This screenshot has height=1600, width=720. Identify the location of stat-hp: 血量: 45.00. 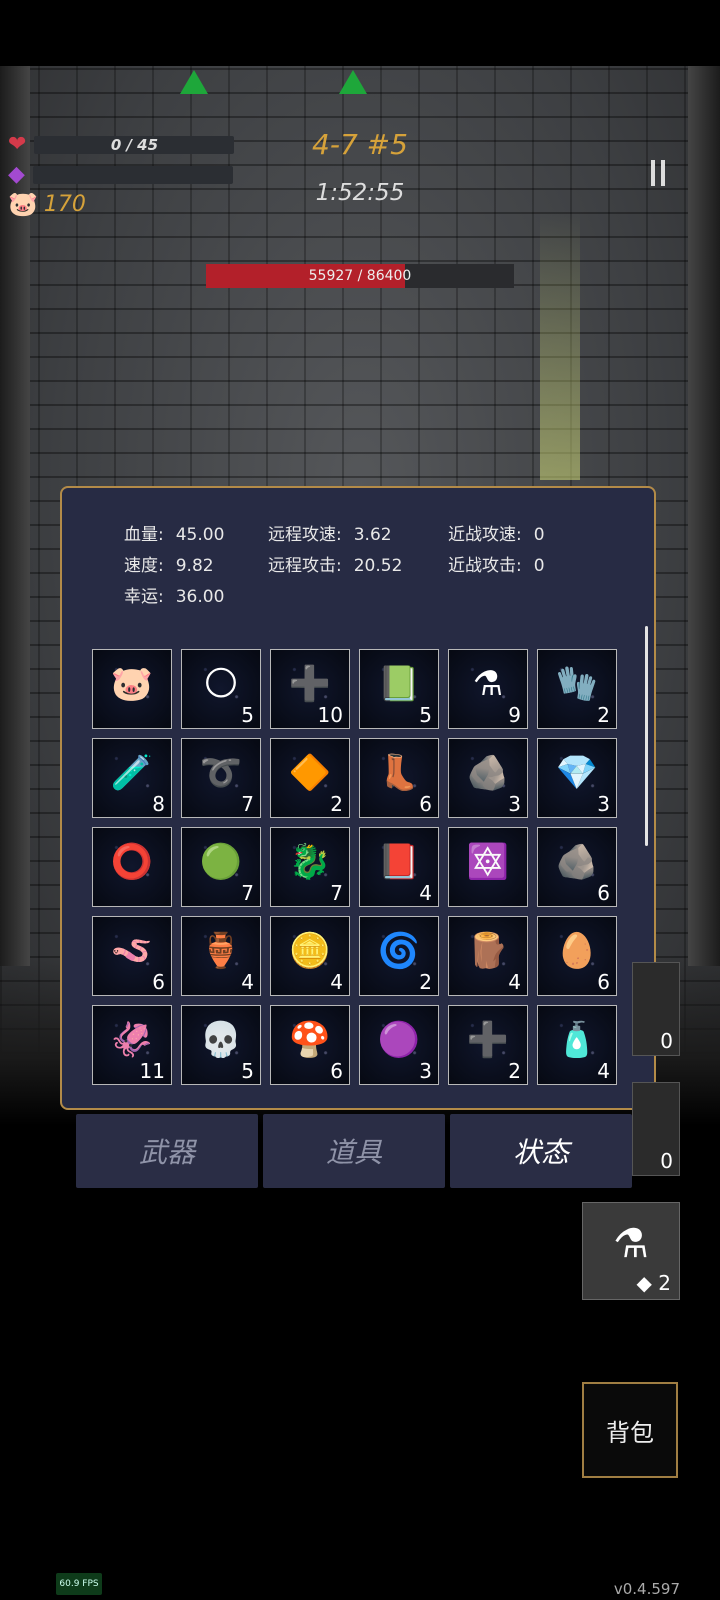
(174, 535).